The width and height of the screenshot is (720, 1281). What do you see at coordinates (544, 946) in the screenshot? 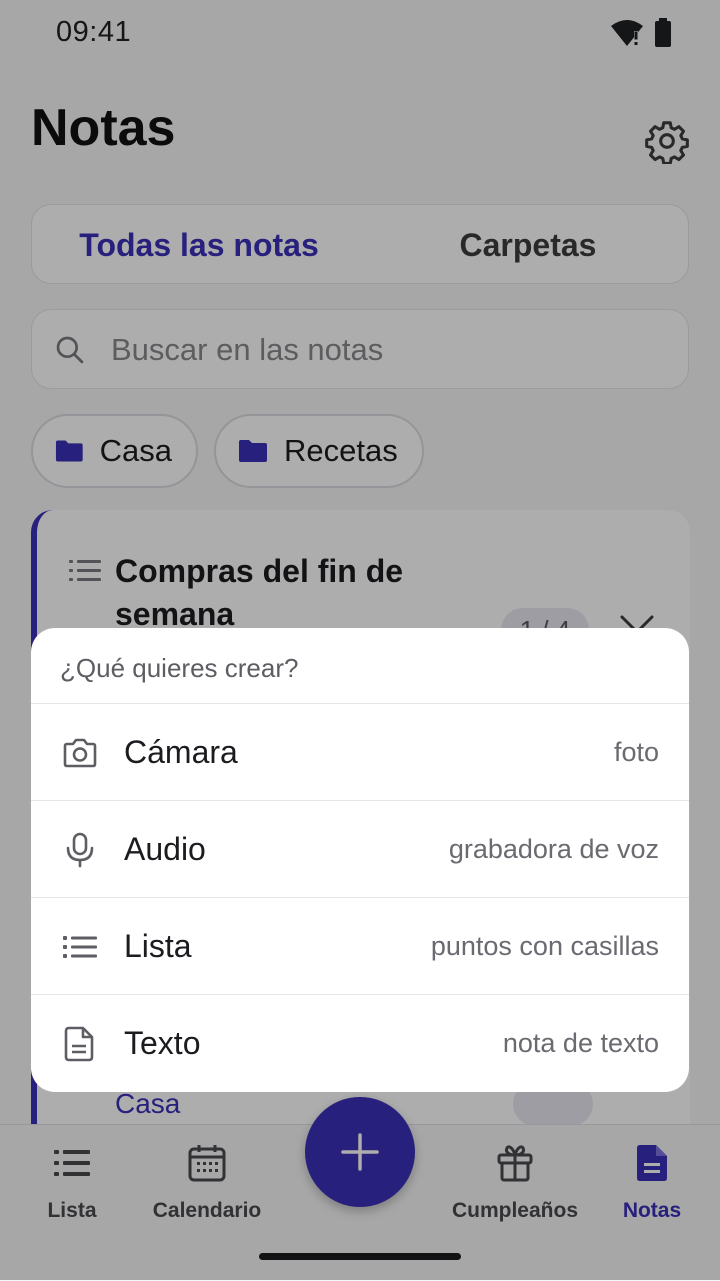
I see `option-description: puntos con casillas` at bounding box center [544, 946].